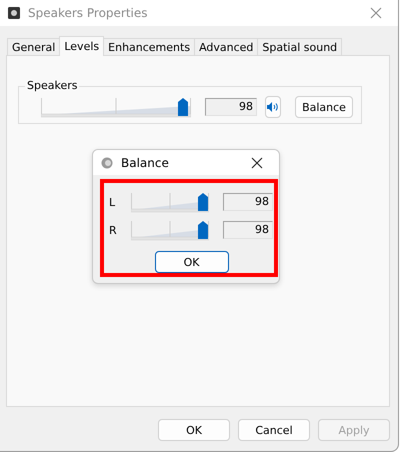 Image resolution: width=402 pixels, height=452 pixels. I want to click on ok-button: OK, so click(191, 262).